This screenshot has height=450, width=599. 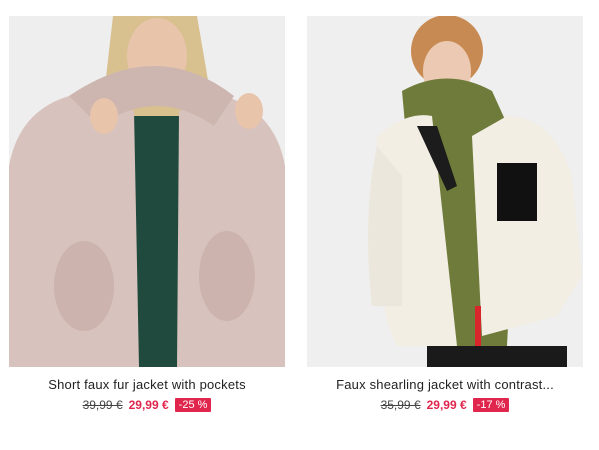 I want to click on product-title: Short faux fur jacket with pockets, so click(x=147, y=384).